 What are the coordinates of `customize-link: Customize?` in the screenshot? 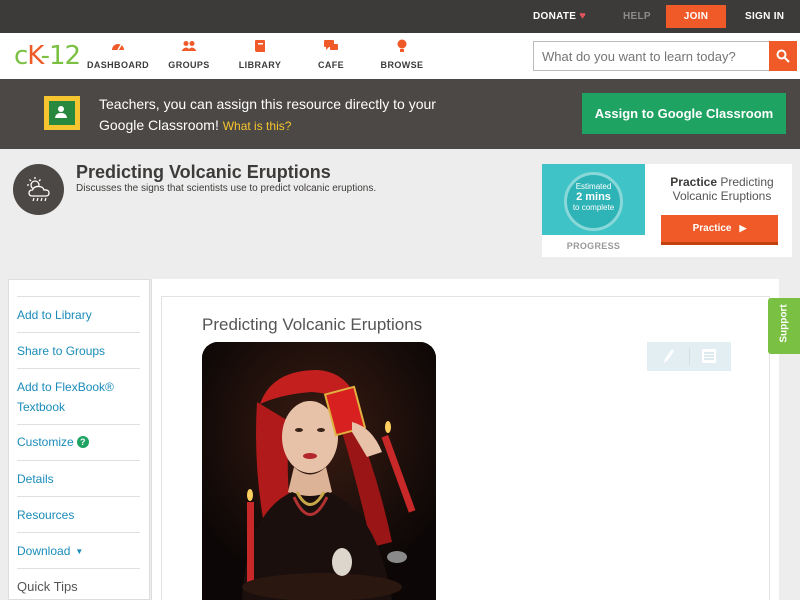 It's located at (78, 442).